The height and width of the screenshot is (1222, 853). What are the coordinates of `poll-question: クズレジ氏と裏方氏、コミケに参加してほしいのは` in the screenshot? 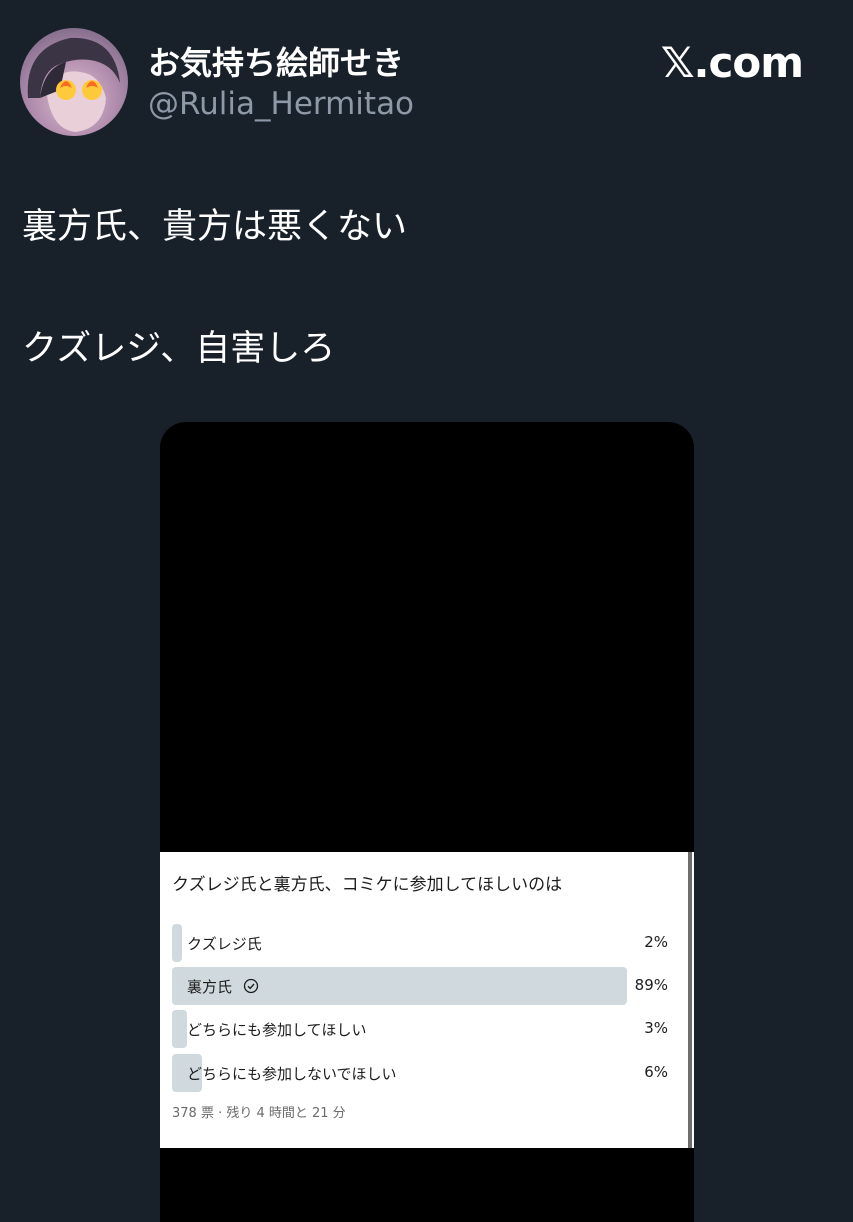 It's located at (367, 885).